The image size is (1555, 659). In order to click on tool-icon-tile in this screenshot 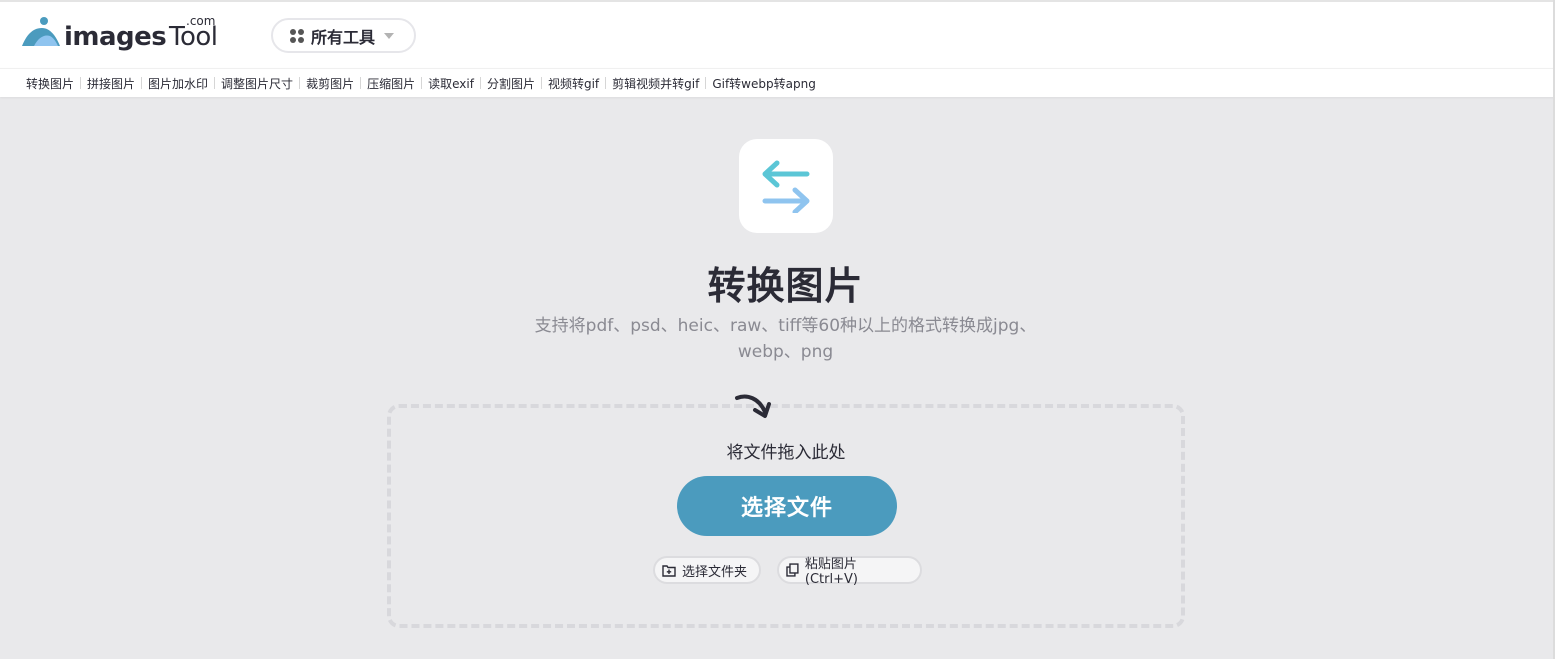, I will do `click(786, 186)`.